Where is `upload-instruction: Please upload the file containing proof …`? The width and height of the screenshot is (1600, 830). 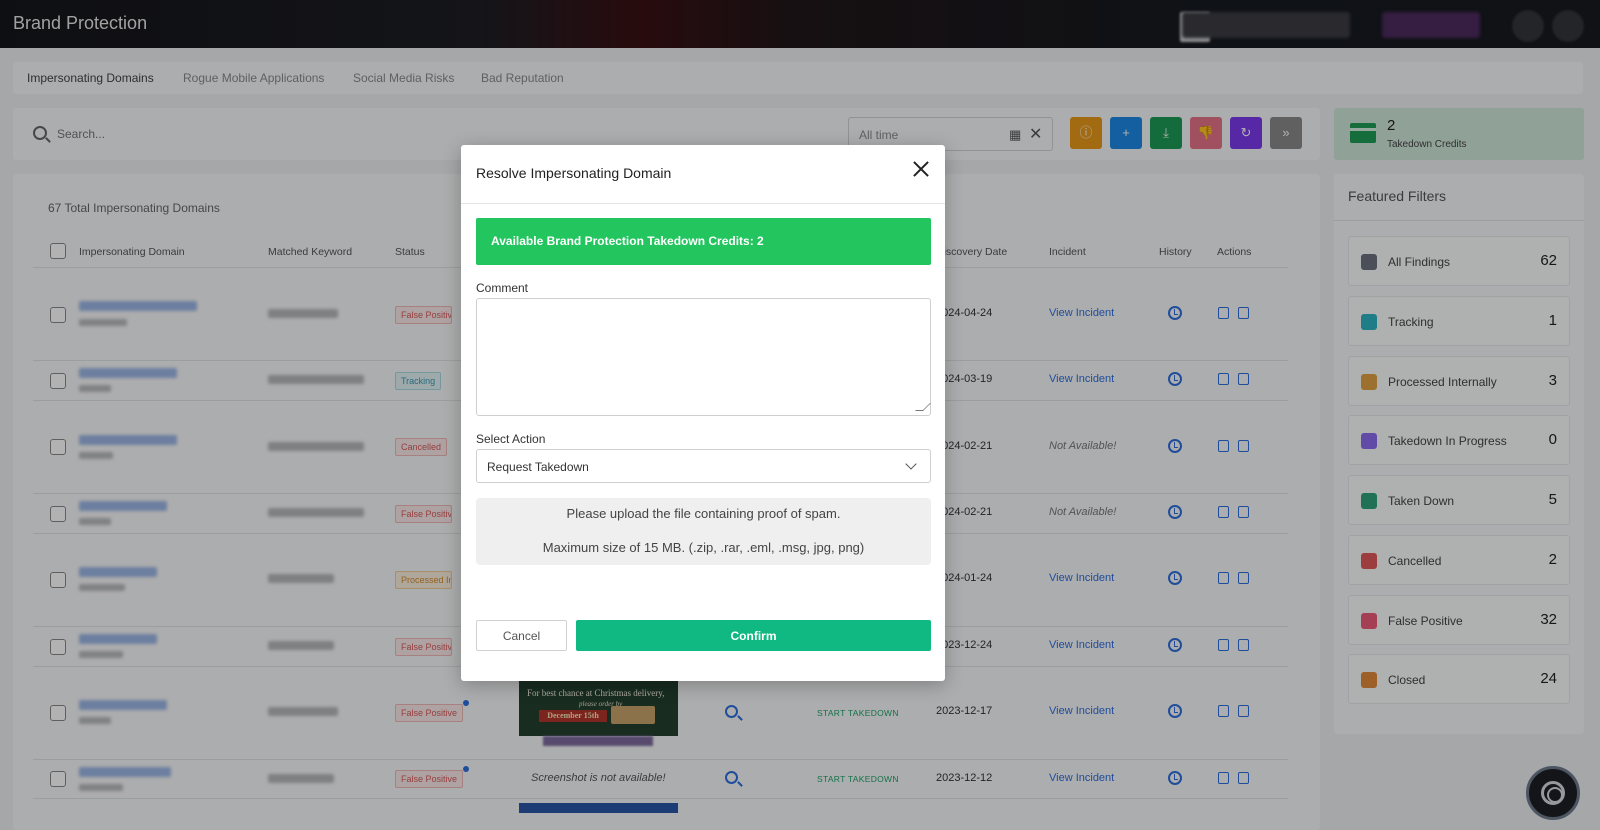
upload-instruction: Please upload the file containing proof … is located at coordinates (703, 513).